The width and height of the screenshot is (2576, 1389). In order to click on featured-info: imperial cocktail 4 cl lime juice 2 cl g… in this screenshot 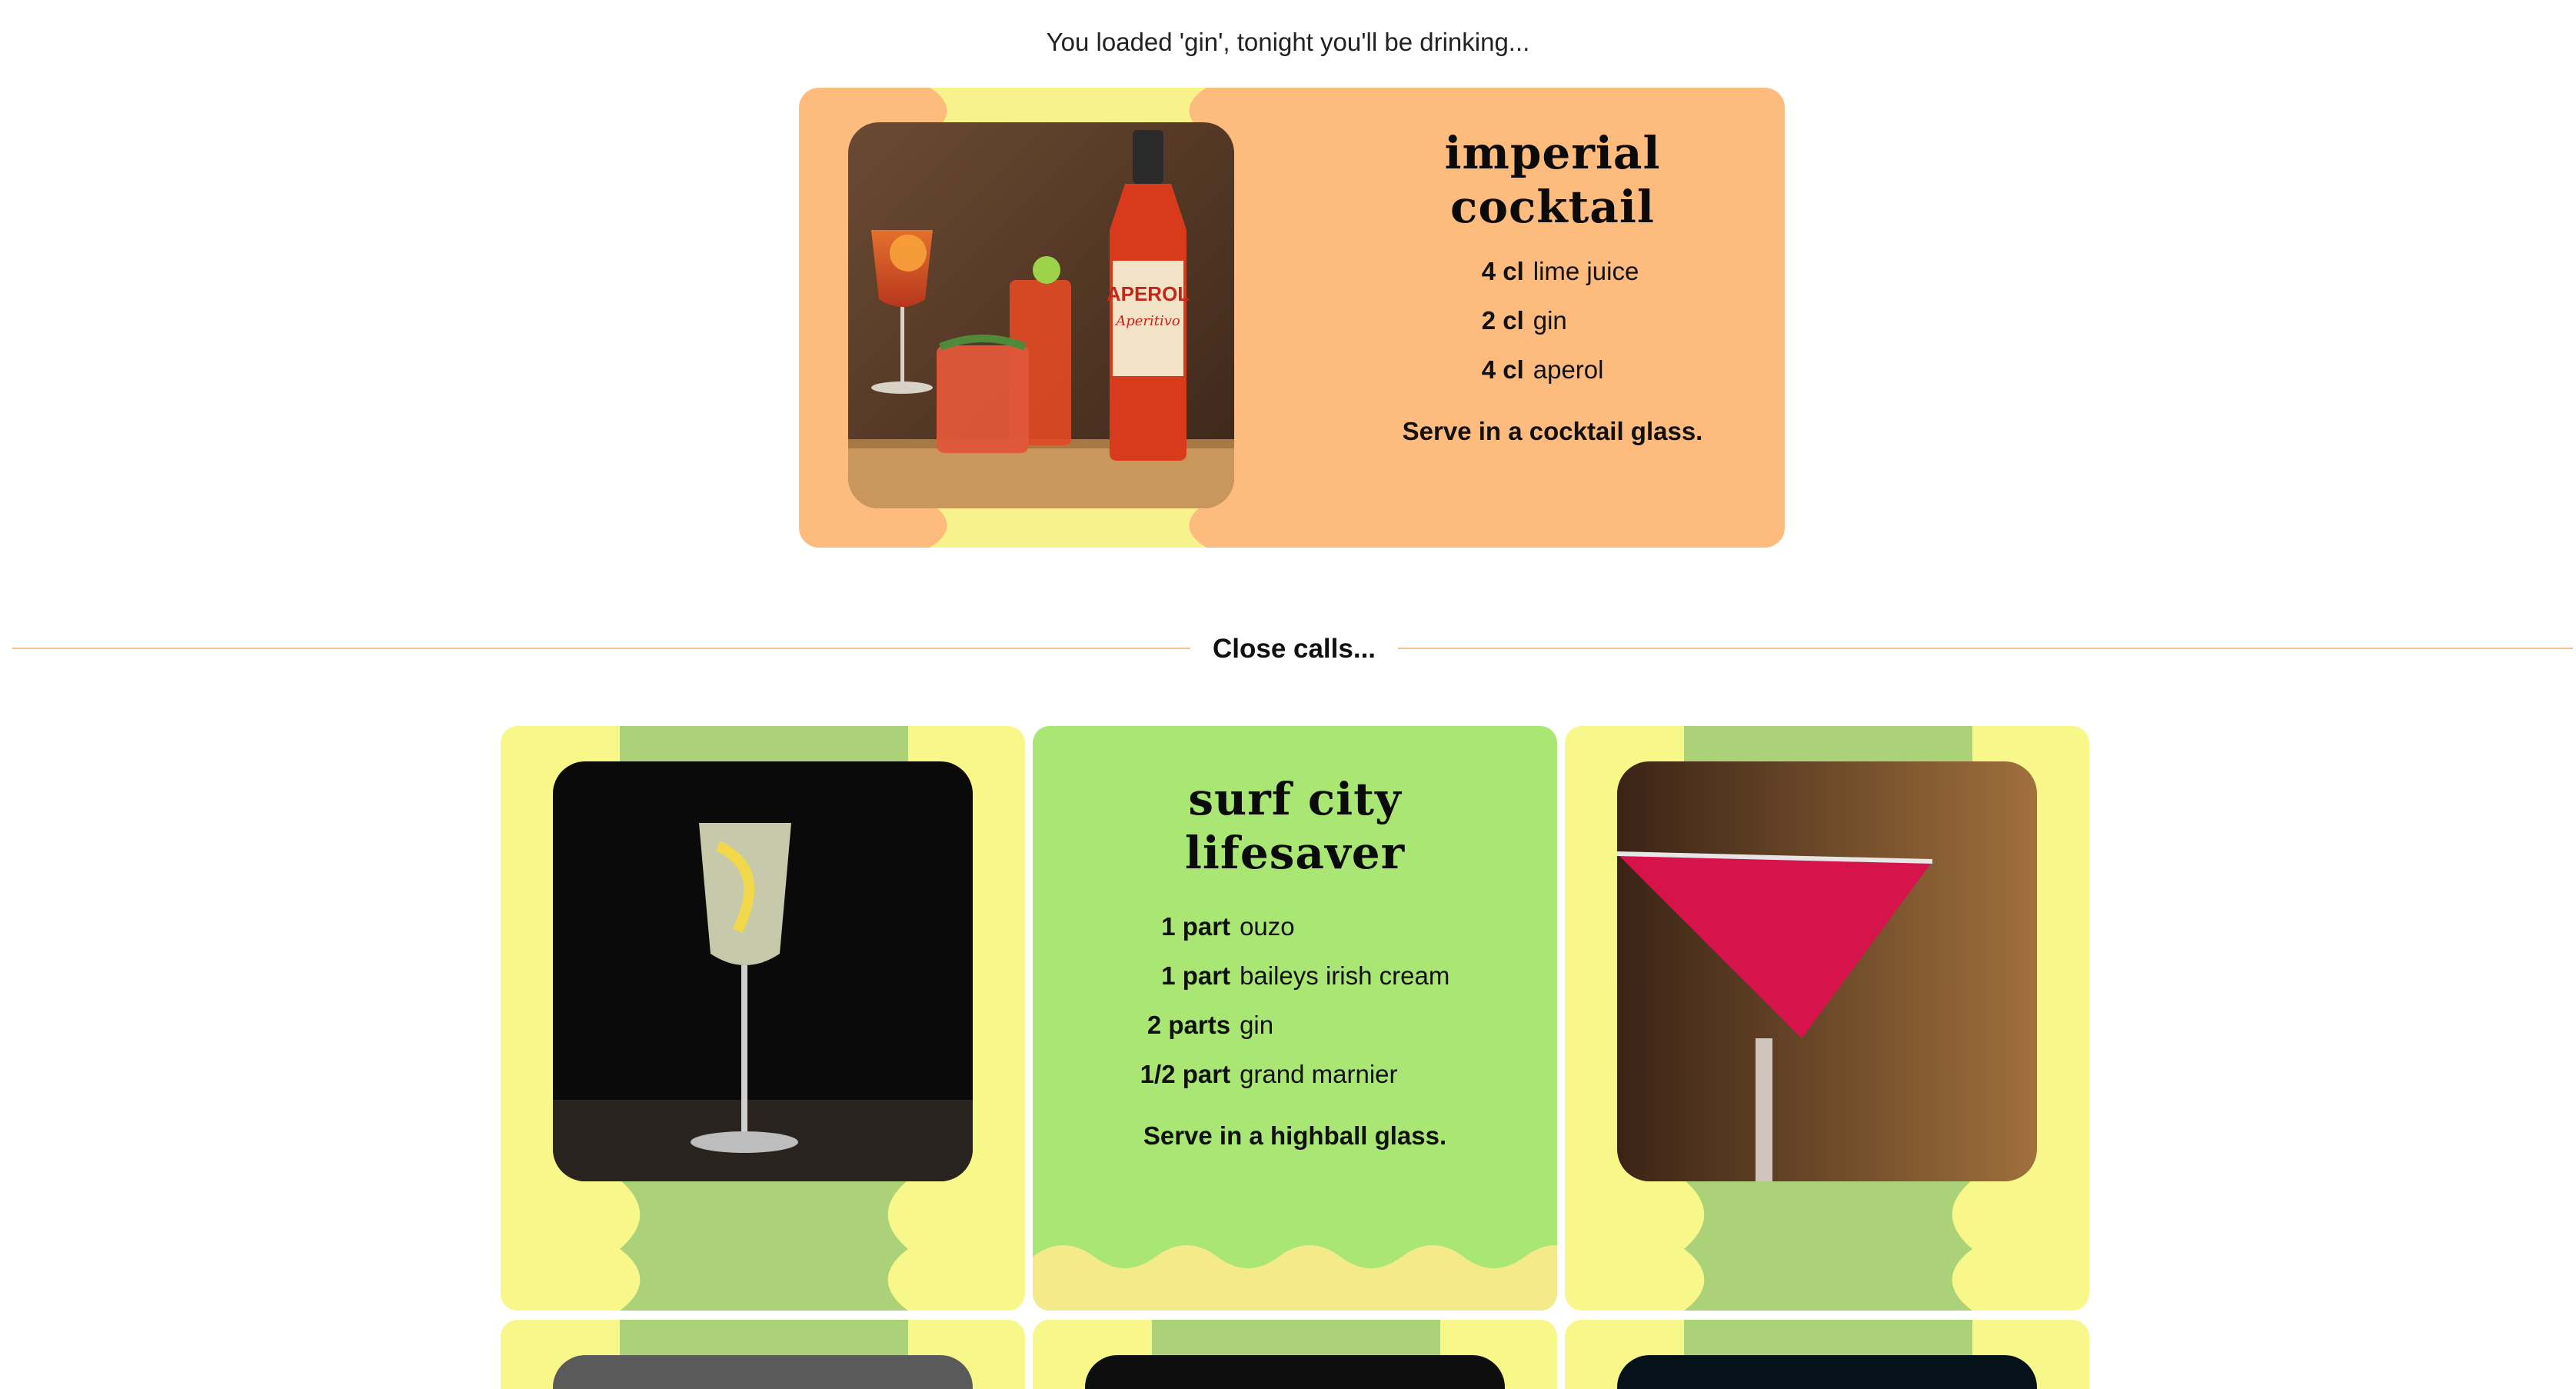, I will do `click(1552, 286)`.